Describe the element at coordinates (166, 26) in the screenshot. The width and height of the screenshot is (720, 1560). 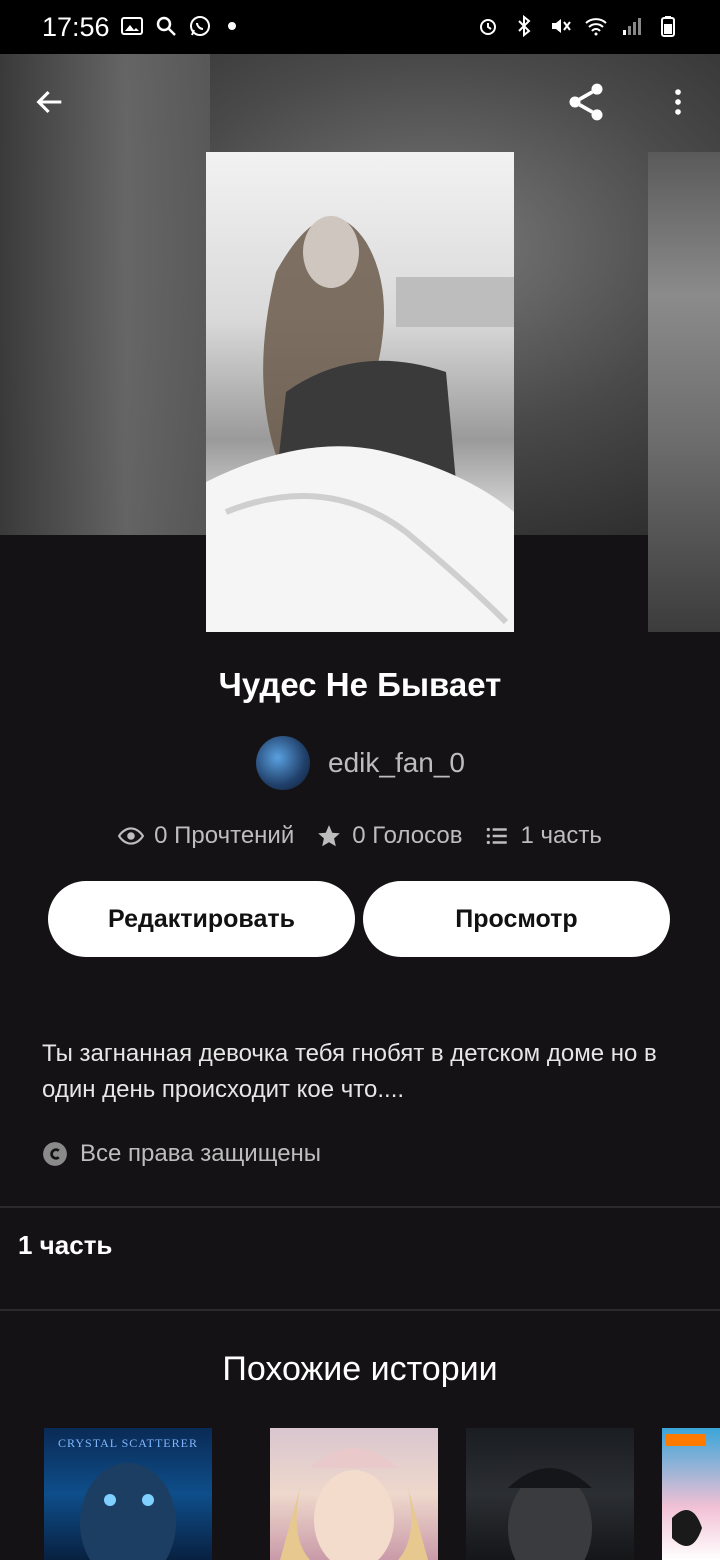
I see `search-icon` at that location.